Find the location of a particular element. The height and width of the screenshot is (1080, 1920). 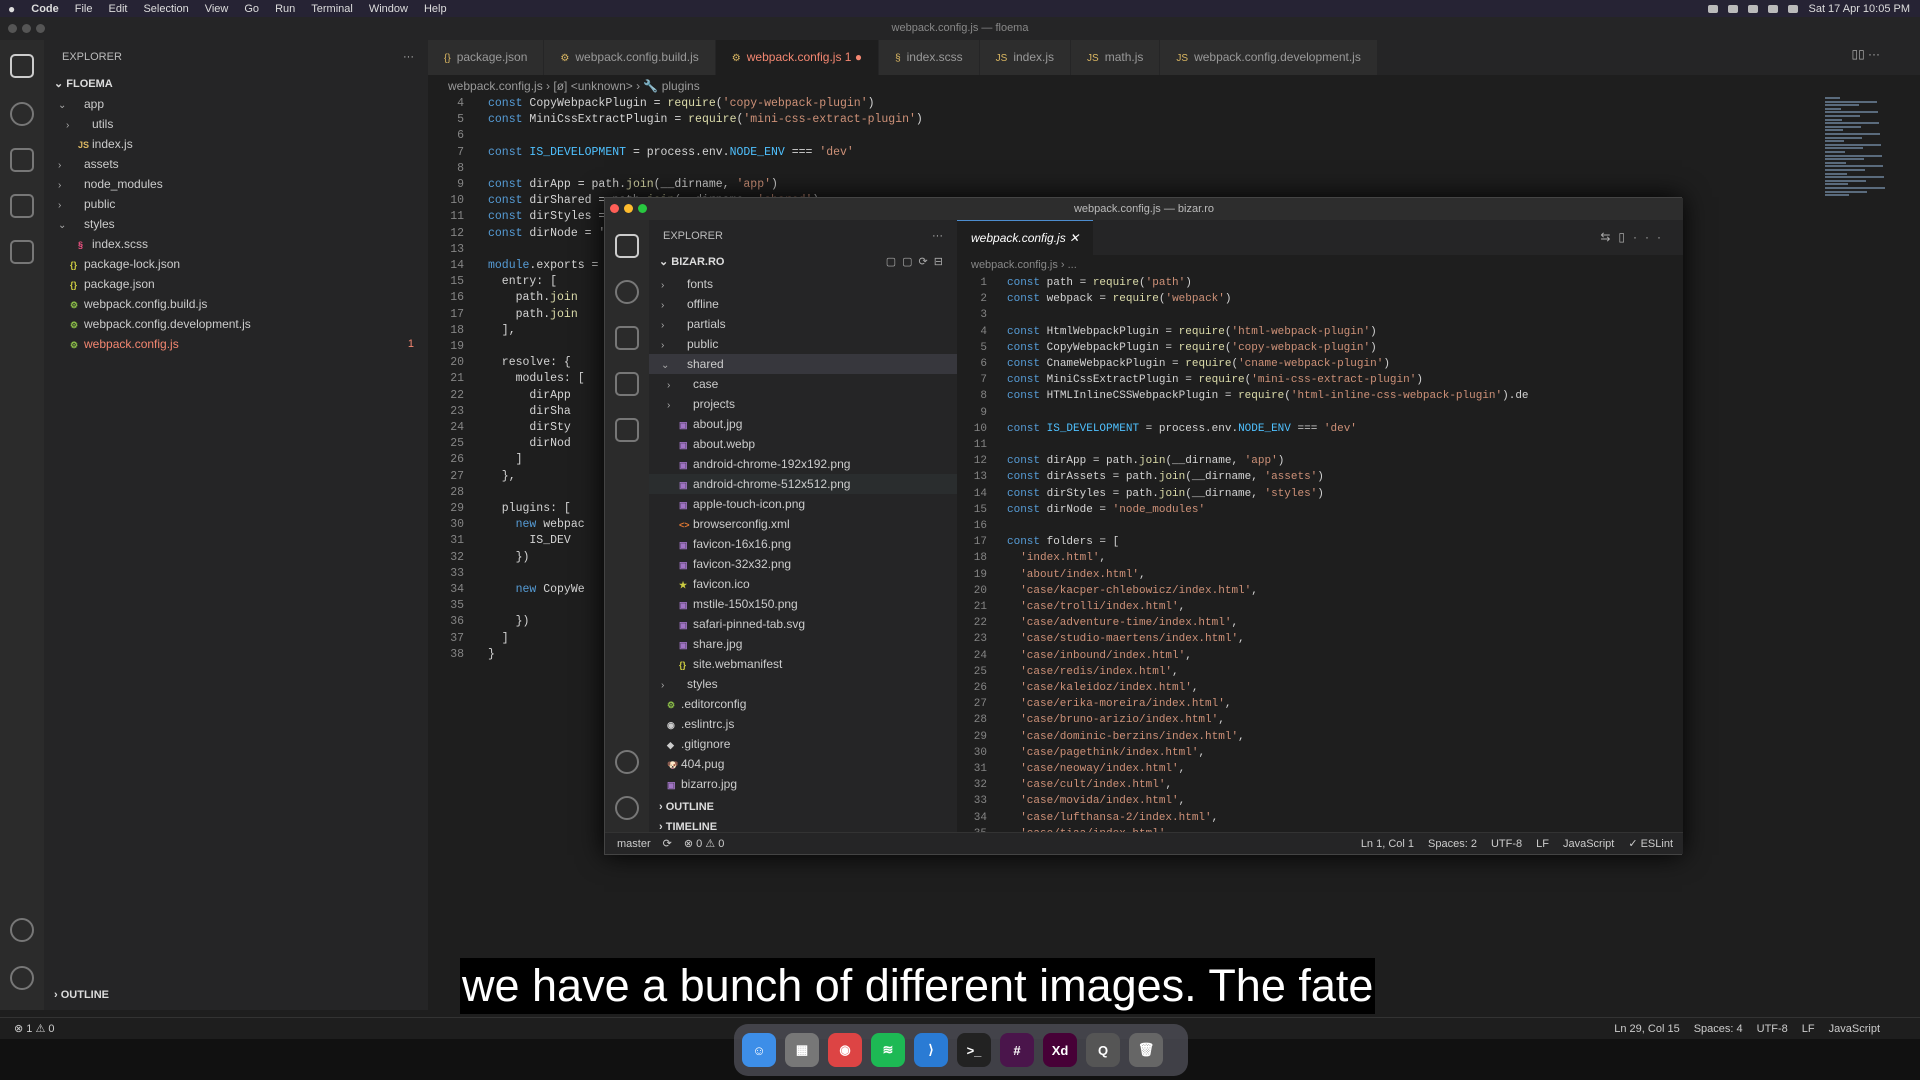

editor-tab: JS index.js is located at coordinates (1025, 57).